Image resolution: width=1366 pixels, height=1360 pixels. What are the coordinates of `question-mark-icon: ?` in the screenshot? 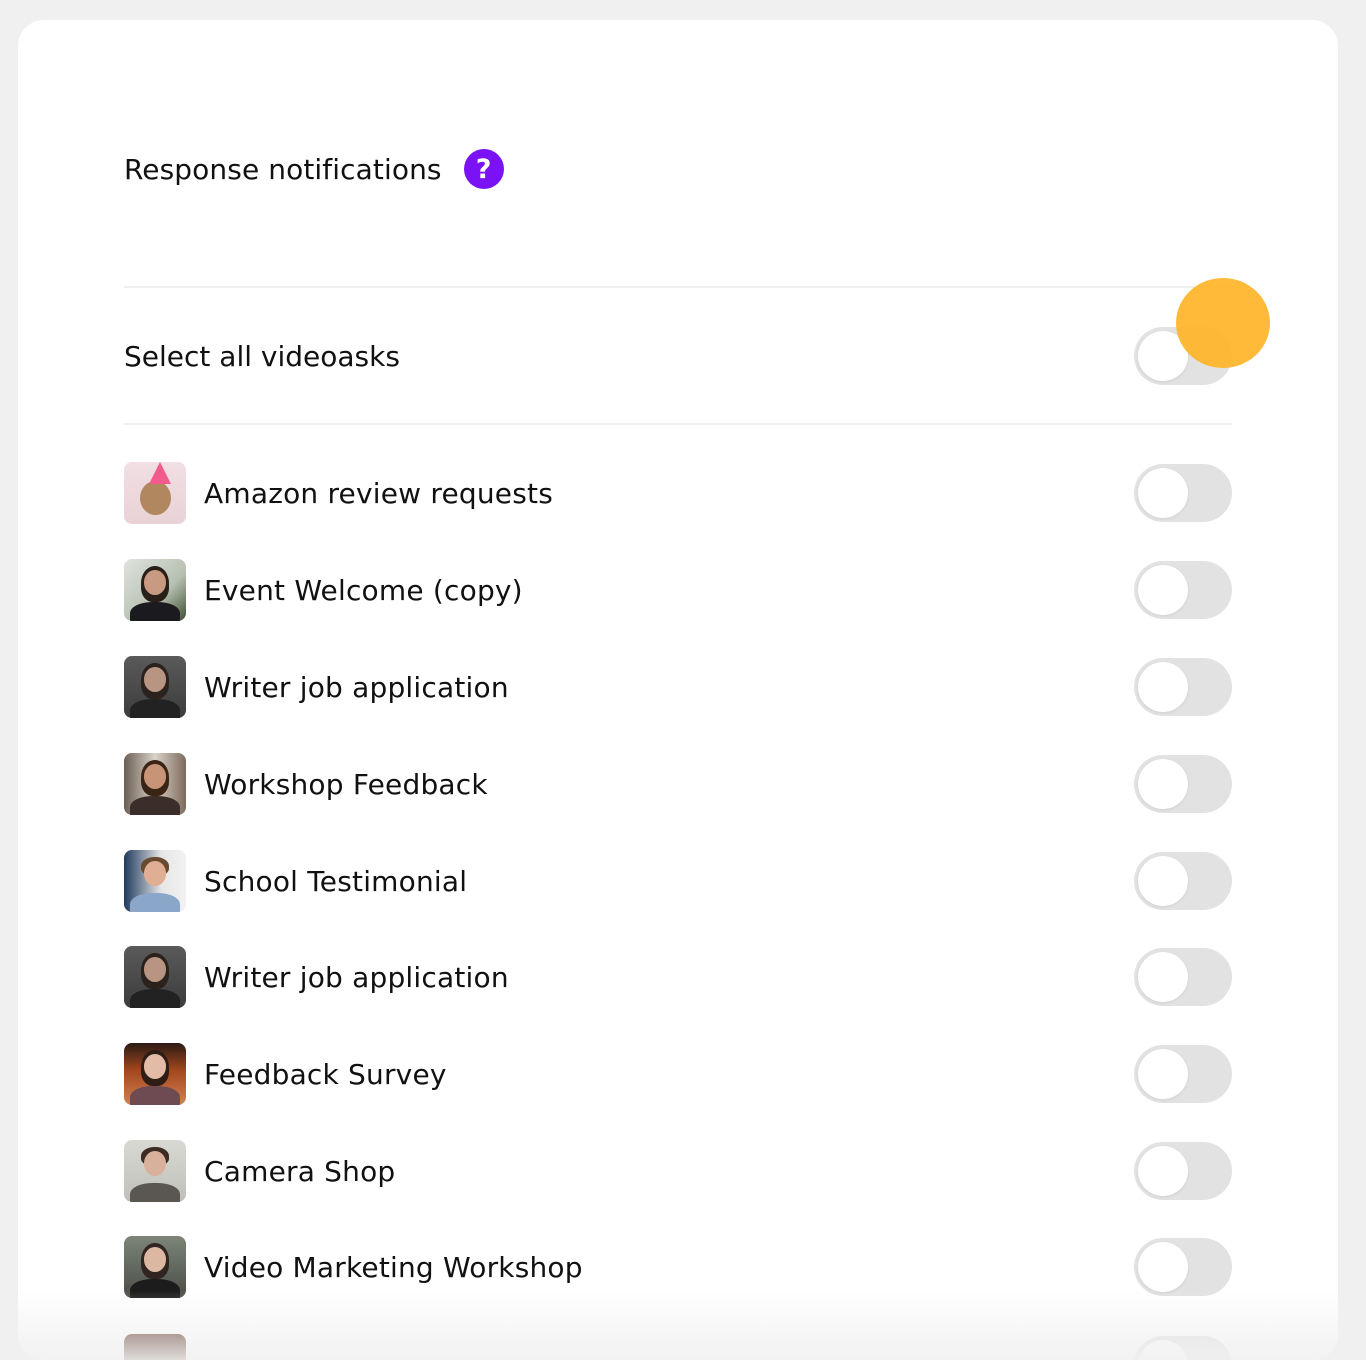 It's located at (483, 169).